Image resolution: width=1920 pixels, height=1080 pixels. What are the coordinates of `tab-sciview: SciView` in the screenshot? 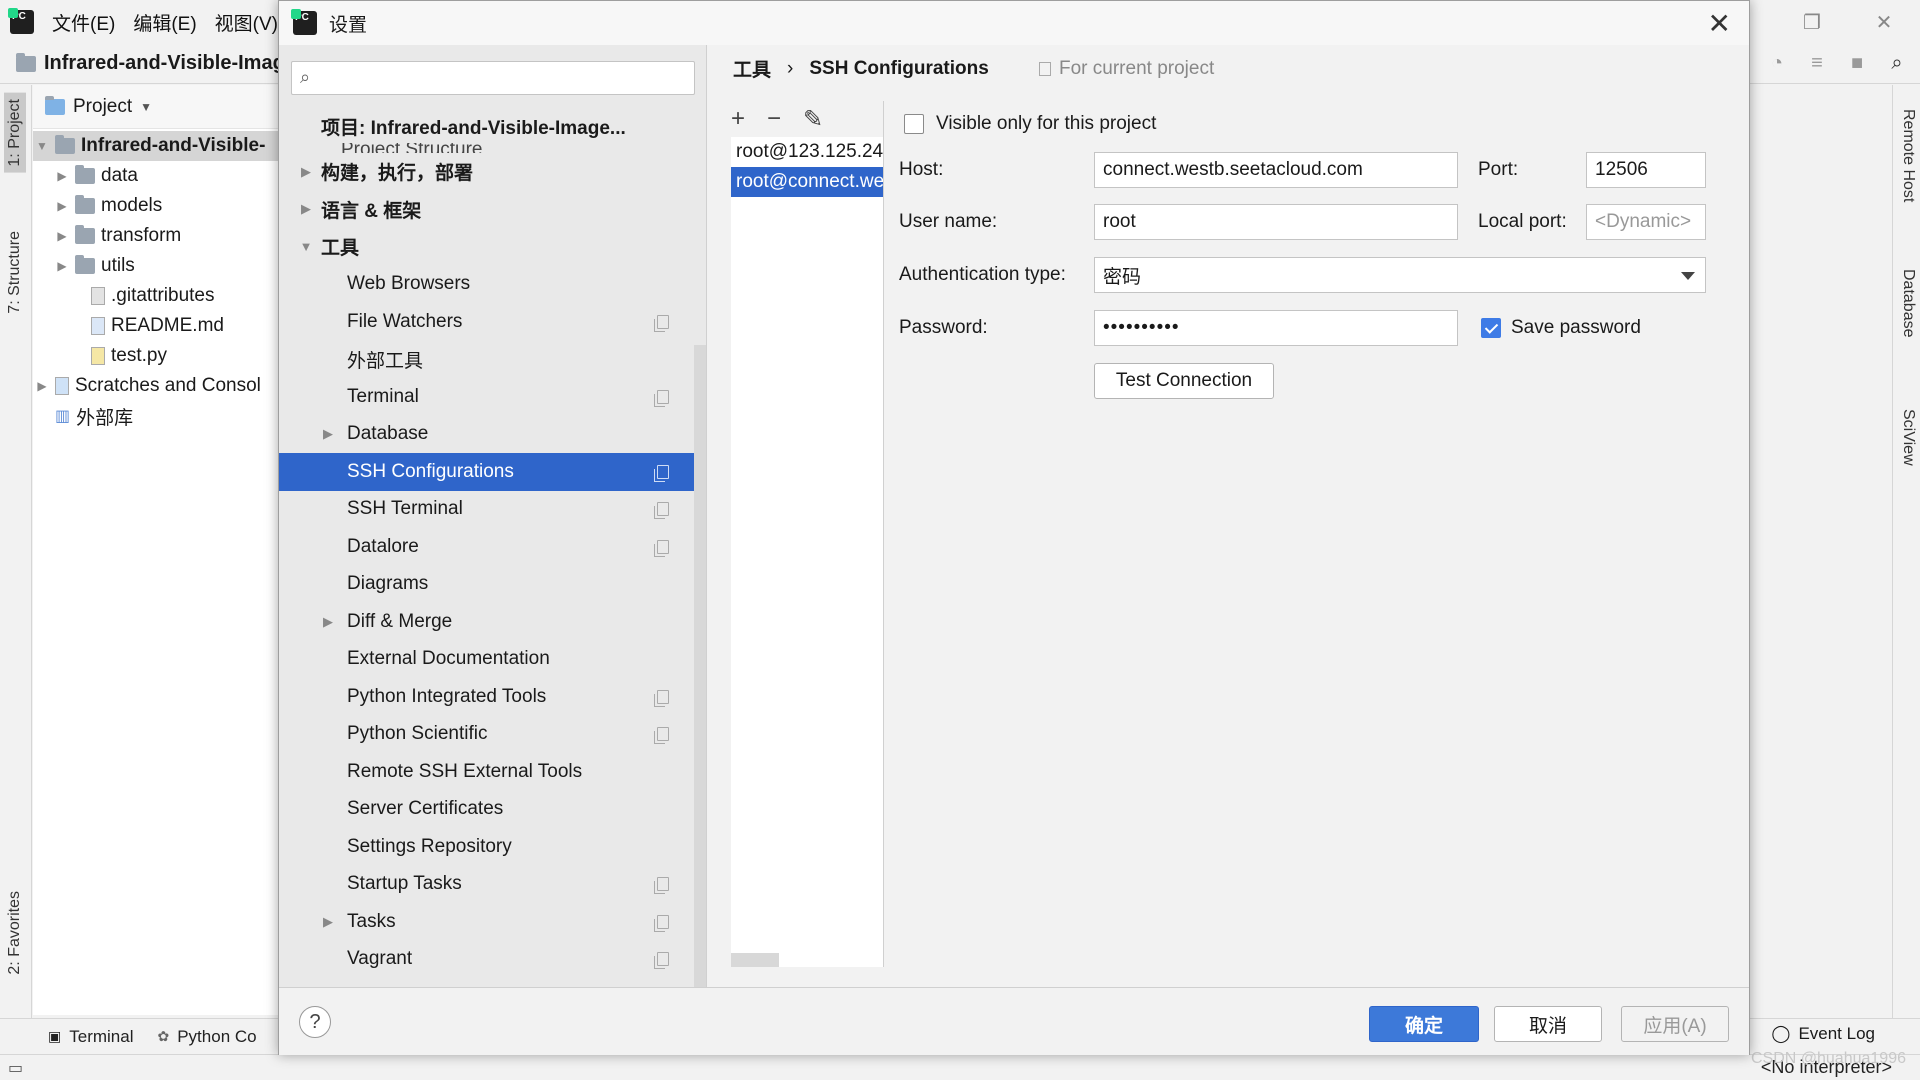 It's located at (1908, 437).